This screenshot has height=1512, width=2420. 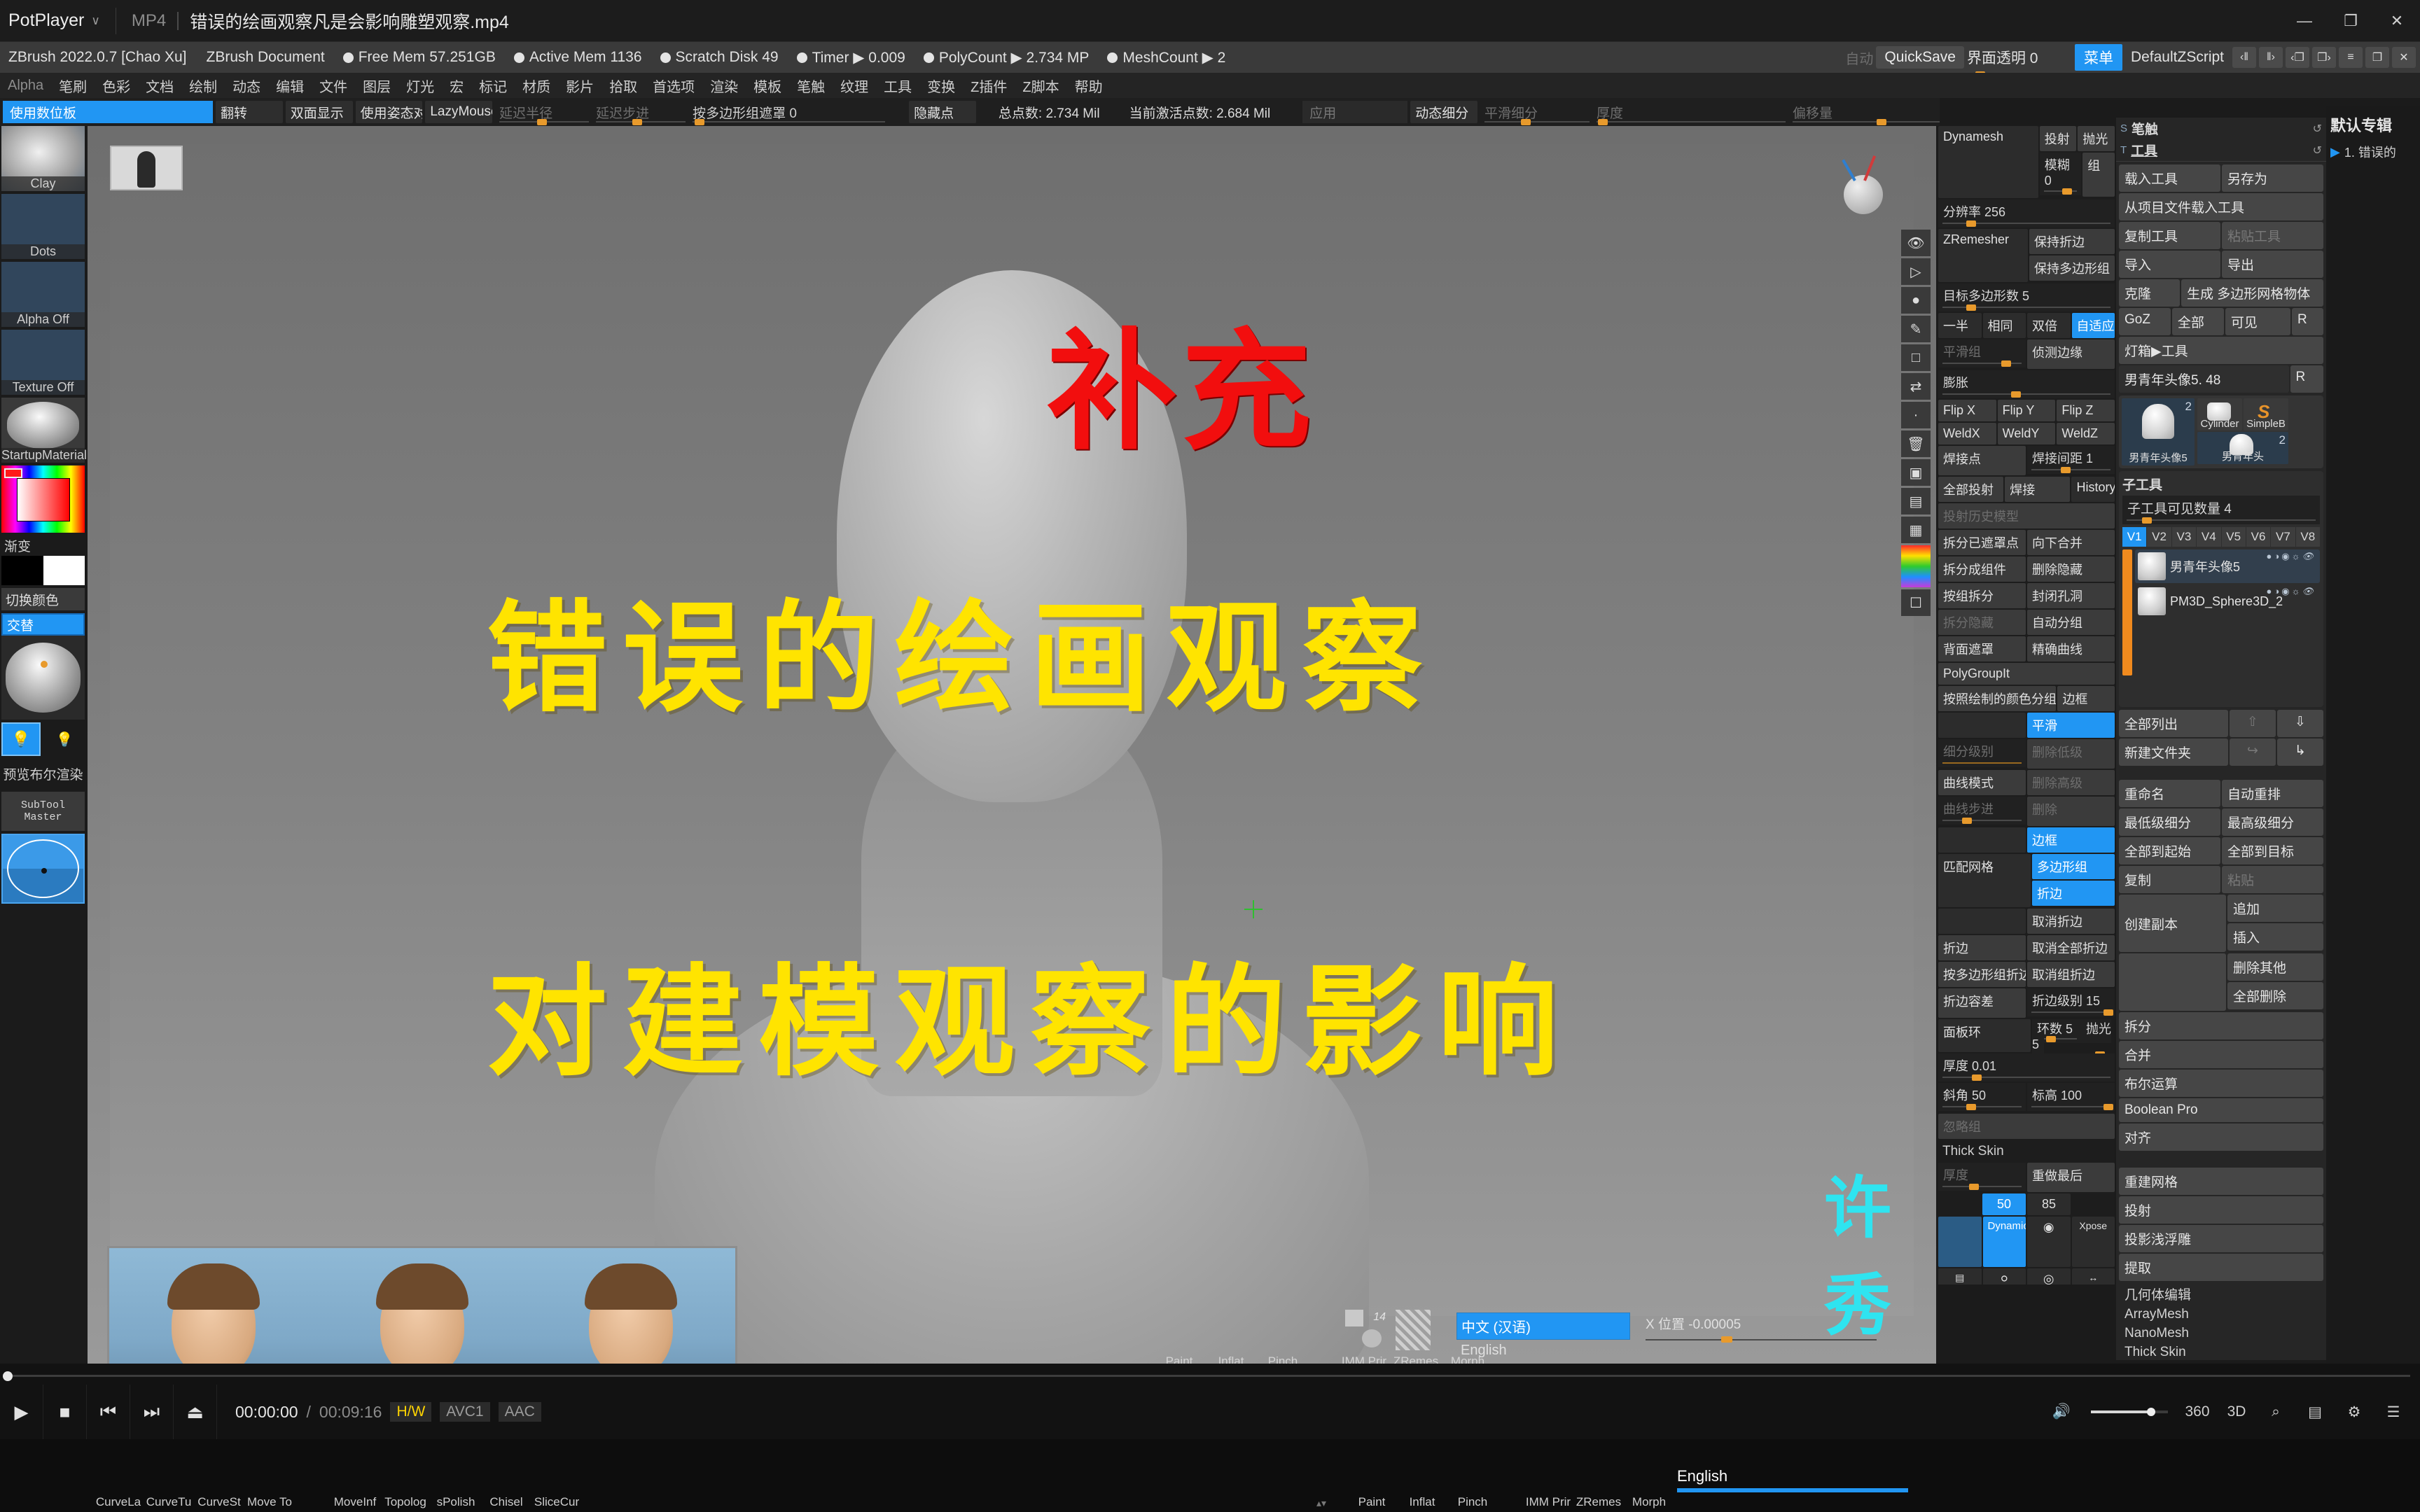 What do you see at coordinates (1040, 86) in the screenshot?
I see `menu-item-zscript: Z脚本` at bounding box center [1040, 86].